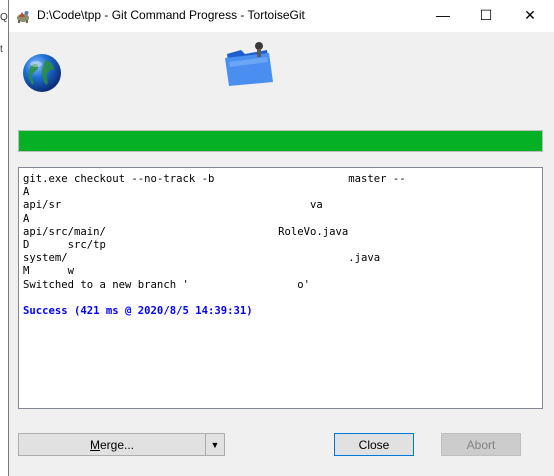 The image size is (554, 476). I want to click on merge-dropdown-button: ▼, so click(215, 444).